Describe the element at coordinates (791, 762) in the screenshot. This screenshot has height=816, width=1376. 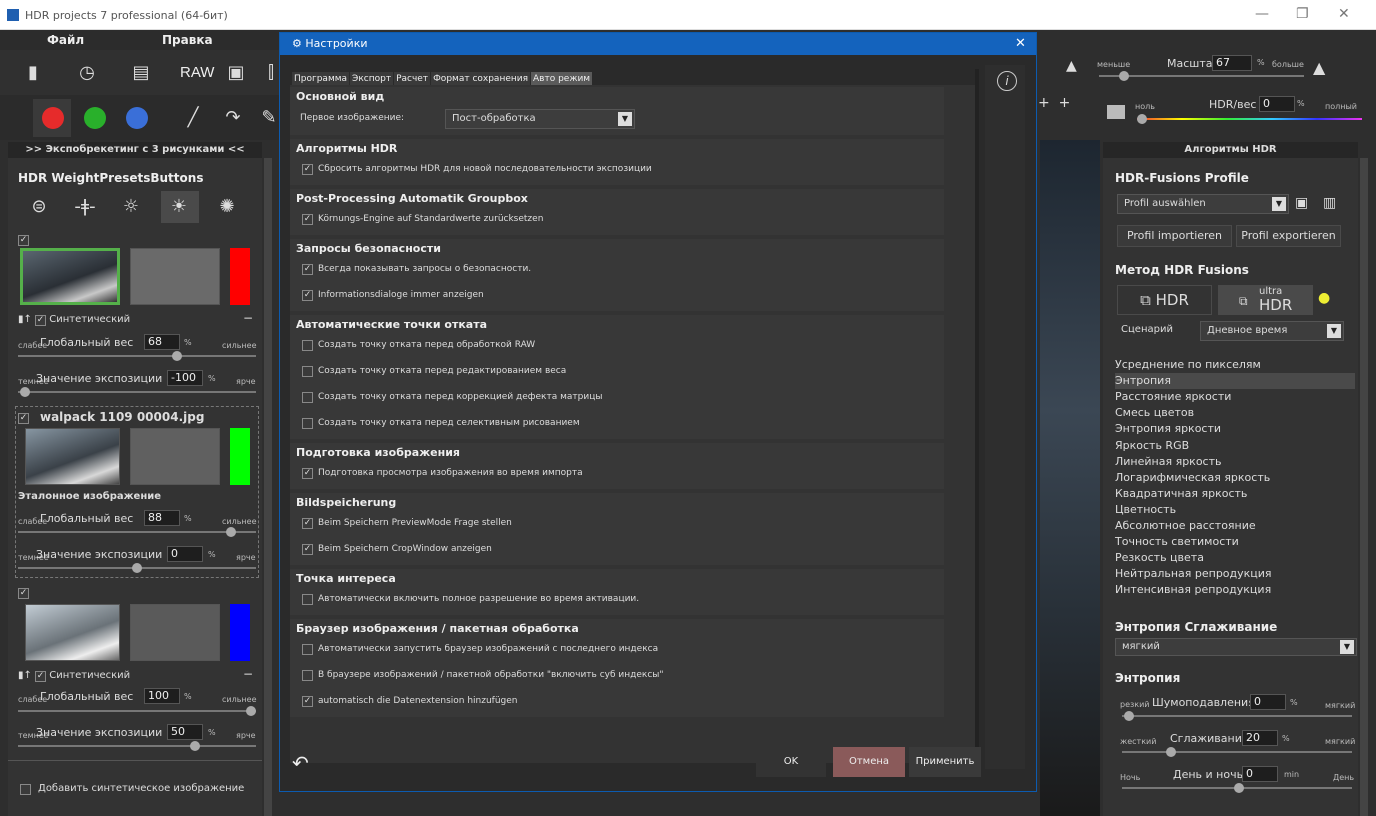
I see `ok-button: OK` at that location.